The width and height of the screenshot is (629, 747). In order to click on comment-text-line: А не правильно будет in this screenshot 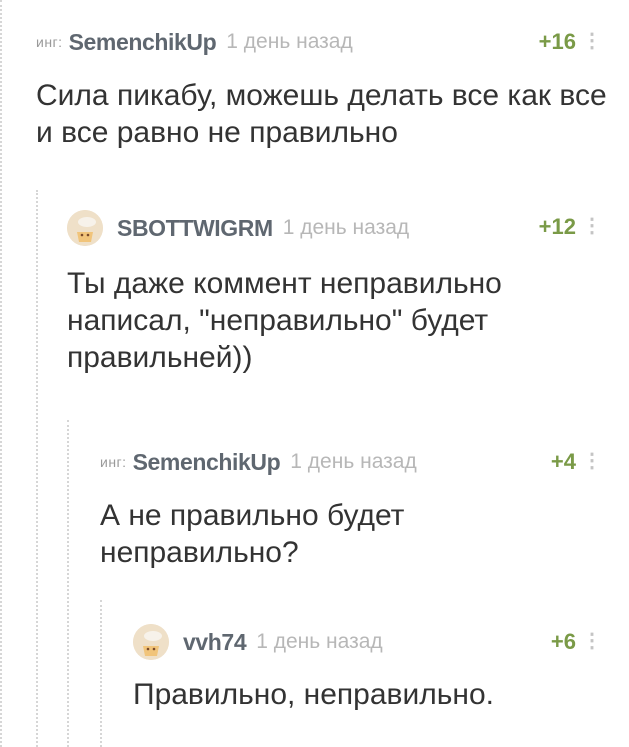, I will do `click(252, 515)`.